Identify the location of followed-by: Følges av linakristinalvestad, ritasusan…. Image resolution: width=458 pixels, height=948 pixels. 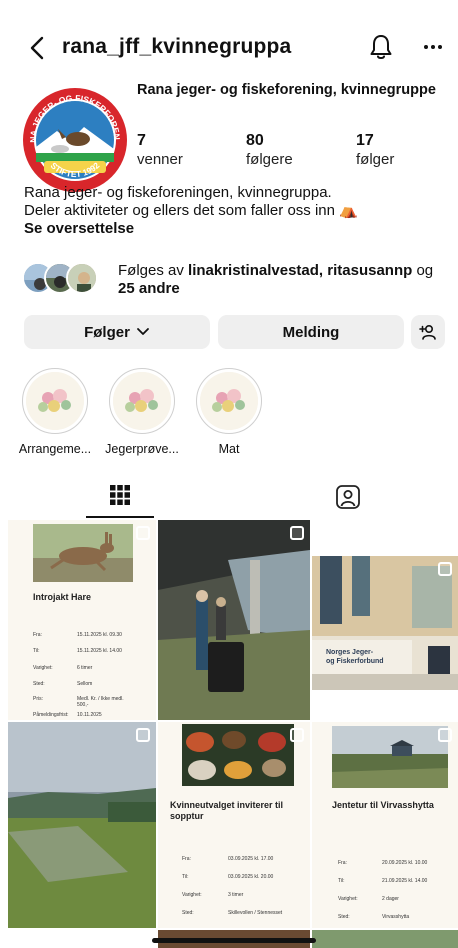
(237, 280).